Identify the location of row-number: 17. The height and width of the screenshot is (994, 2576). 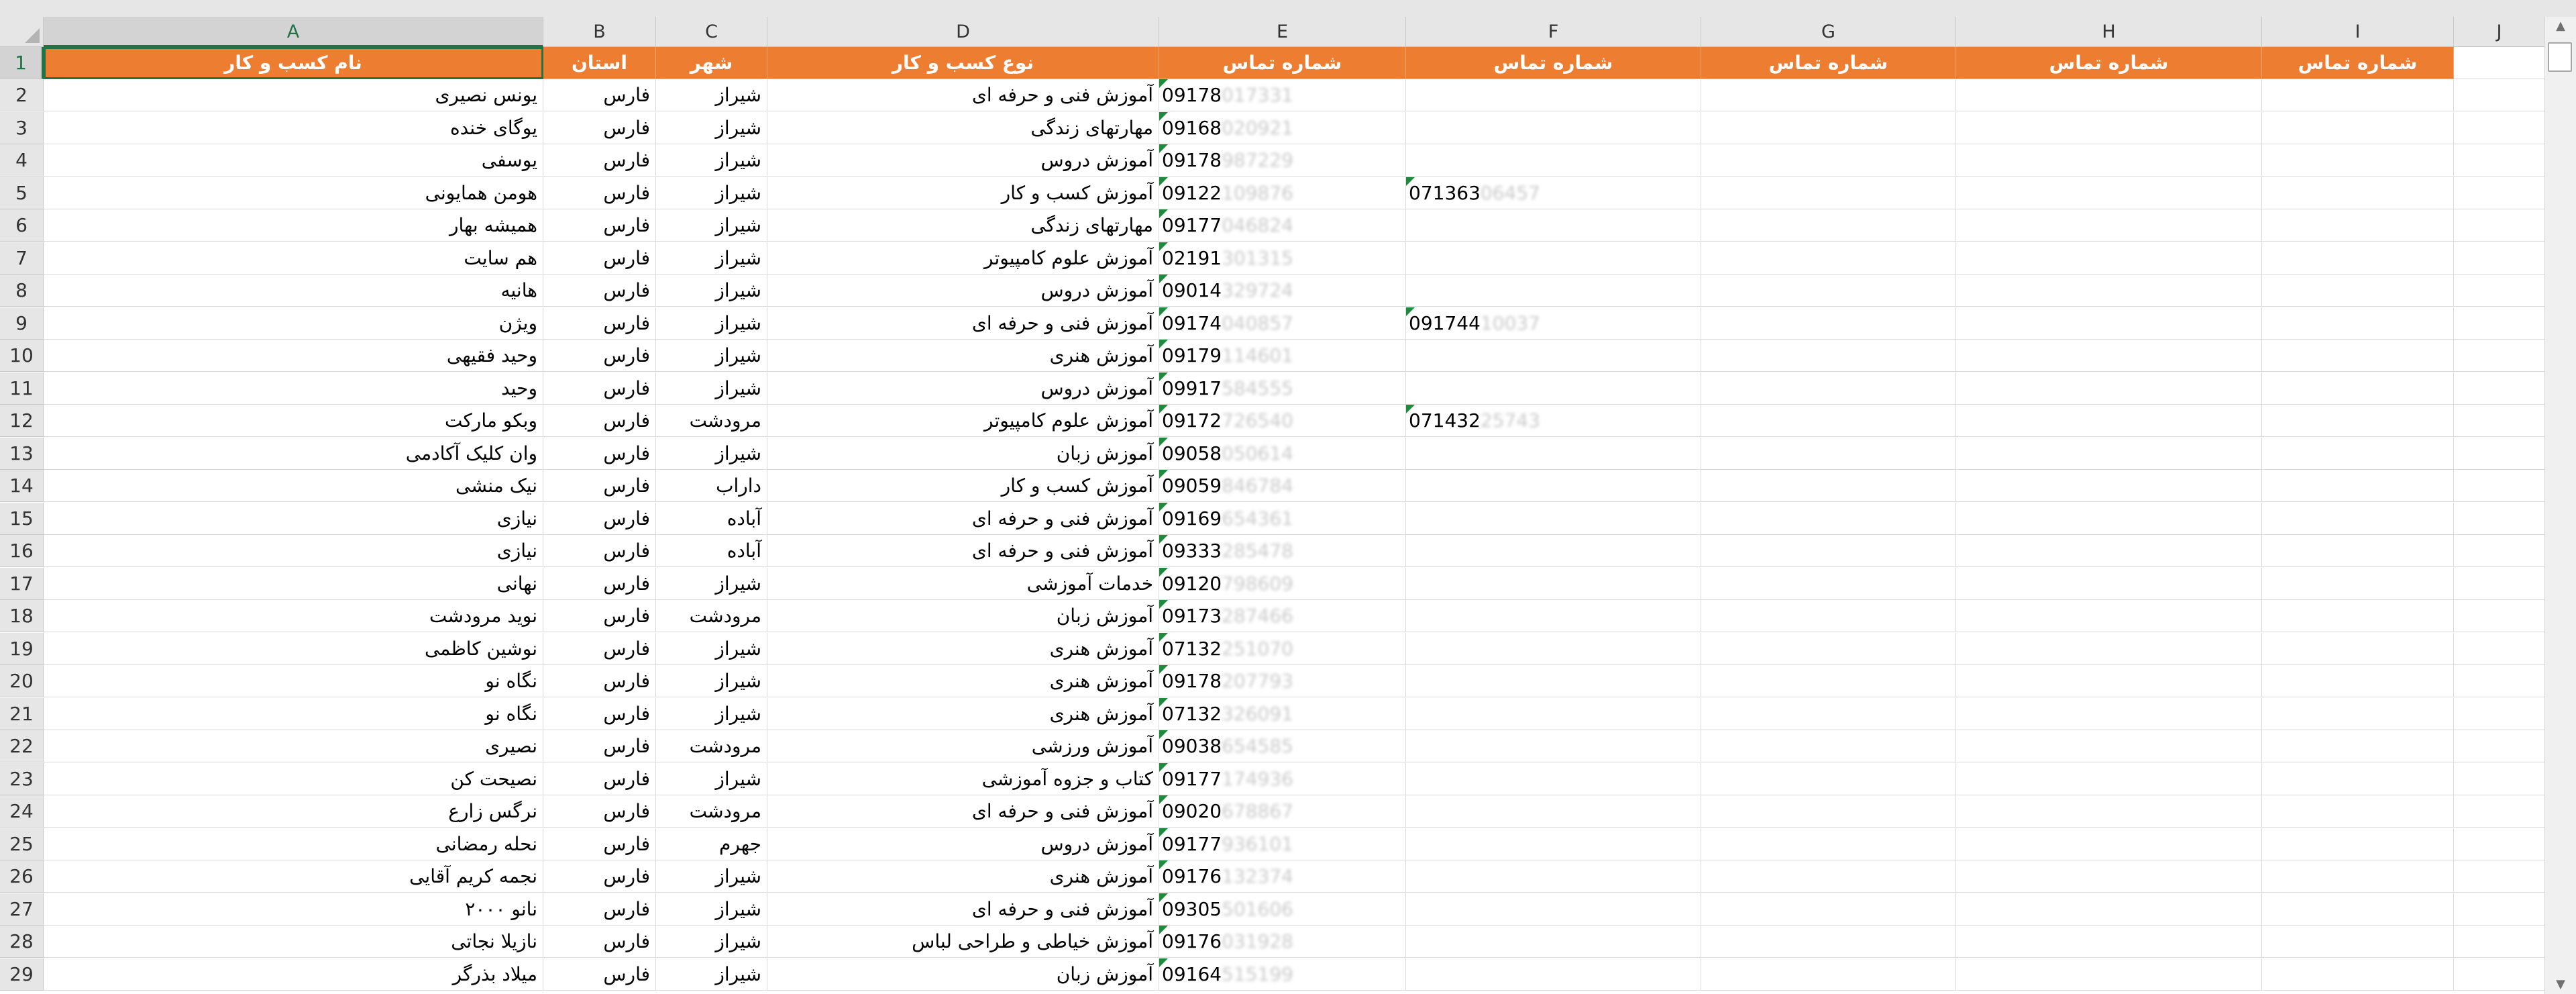
(22, 583).